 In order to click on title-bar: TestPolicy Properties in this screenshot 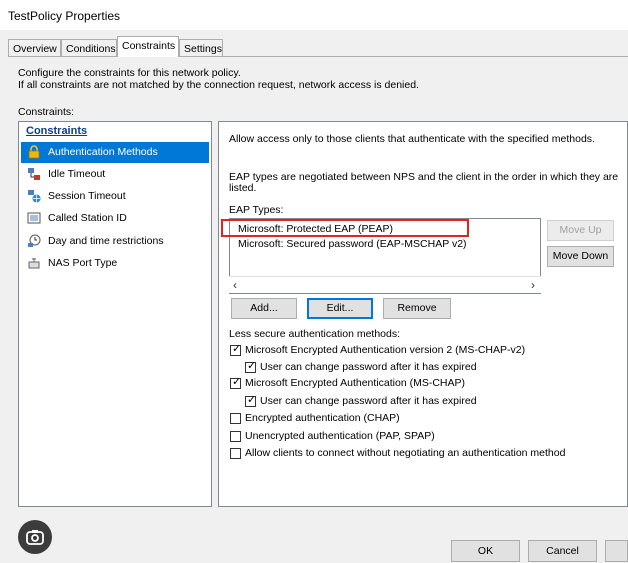, I will do `click(314, 15)`.